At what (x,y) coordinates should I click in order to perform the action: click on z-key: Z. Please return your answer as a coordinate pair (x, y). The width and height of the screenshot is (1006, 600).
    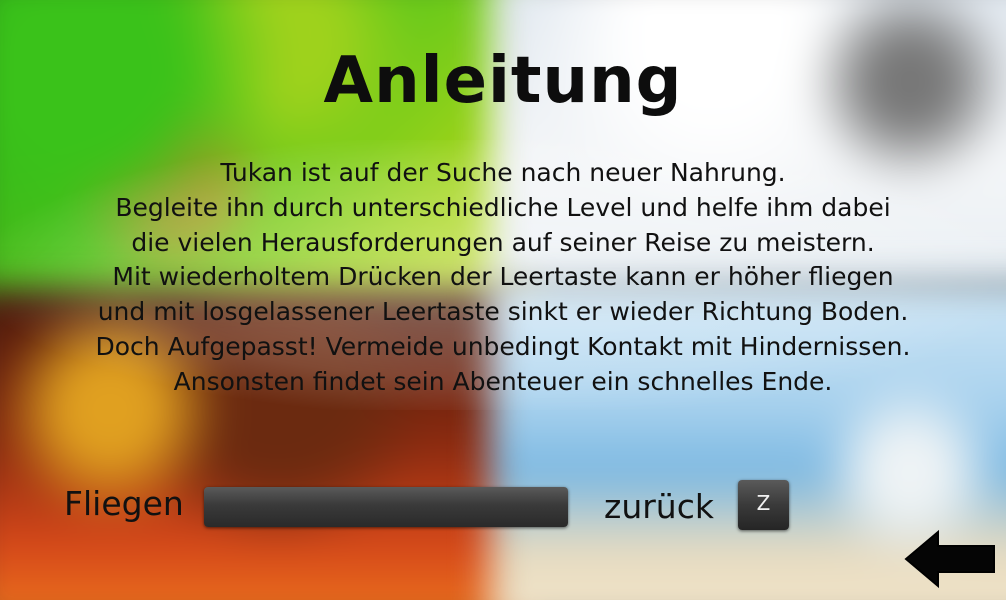
    Looking at the image, I should click on (763, 505).